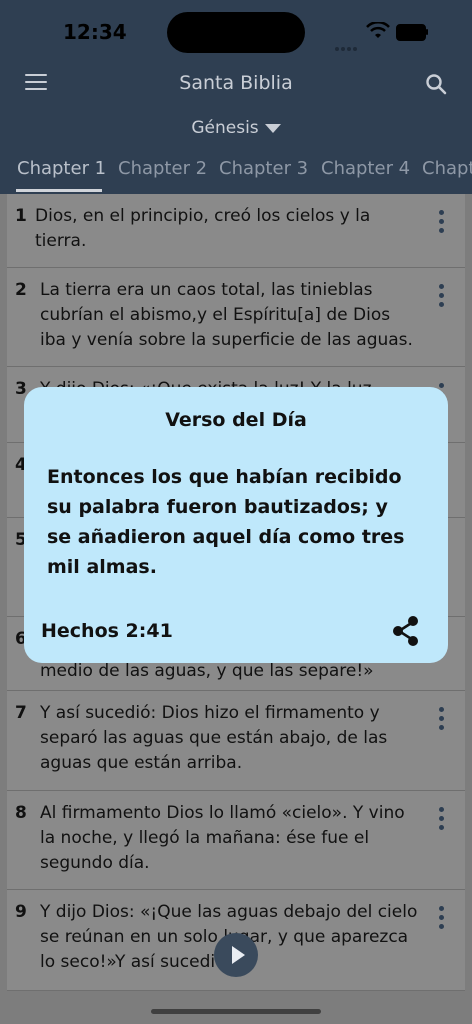  I want to click on status-bar: 12:34, so click(236, 32).